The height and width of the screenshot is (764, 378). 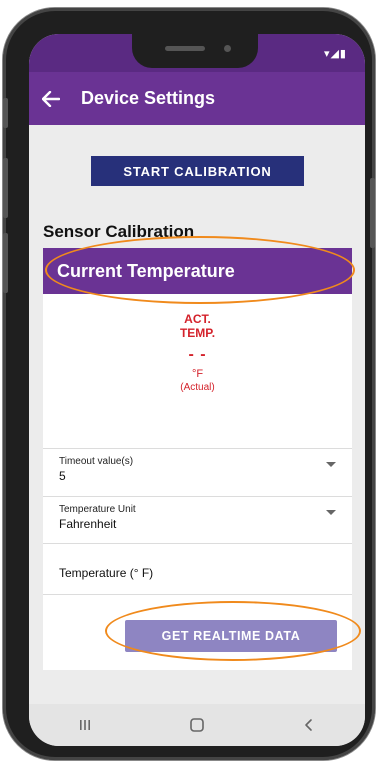 I want to click on reading-qualifier: (Actual), so click(x=197, y=387).